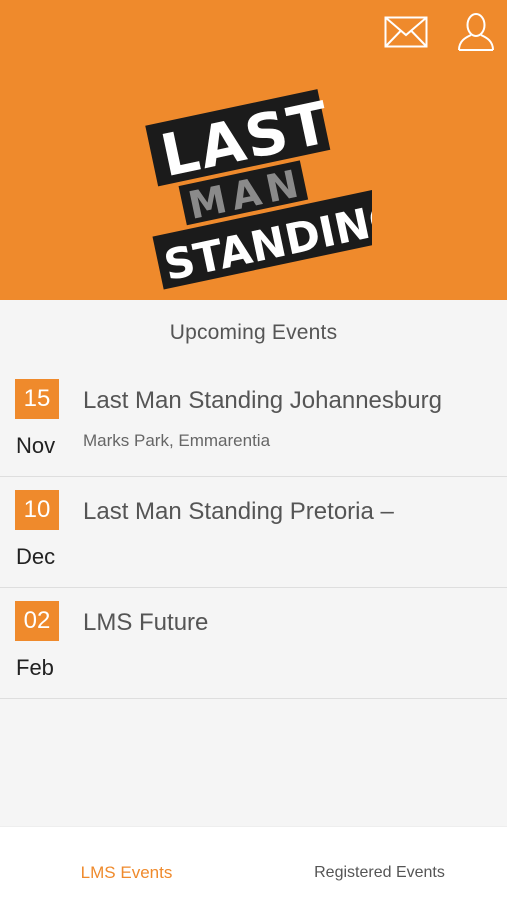  I want to click on event-location: Marks Park, Emmarentia, so click(177, 440).